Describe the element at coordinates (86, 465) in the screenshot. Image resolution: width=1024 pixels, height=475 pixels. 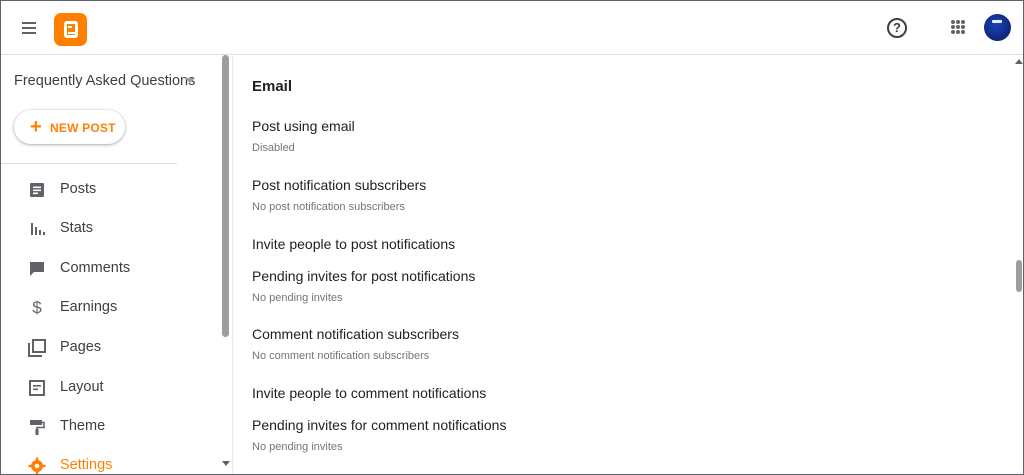
I see `sidebar-item-label: Settings` at that location.